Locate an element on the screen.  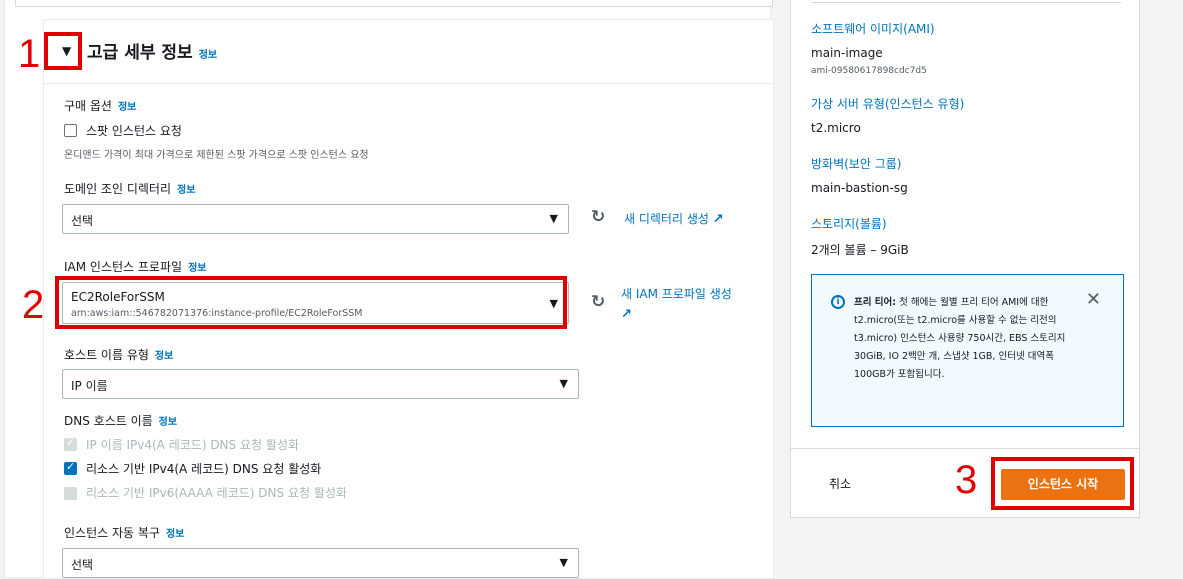
ami-label: 소프트웨어 이미지(AMI) is located at coordinates (873, 28).